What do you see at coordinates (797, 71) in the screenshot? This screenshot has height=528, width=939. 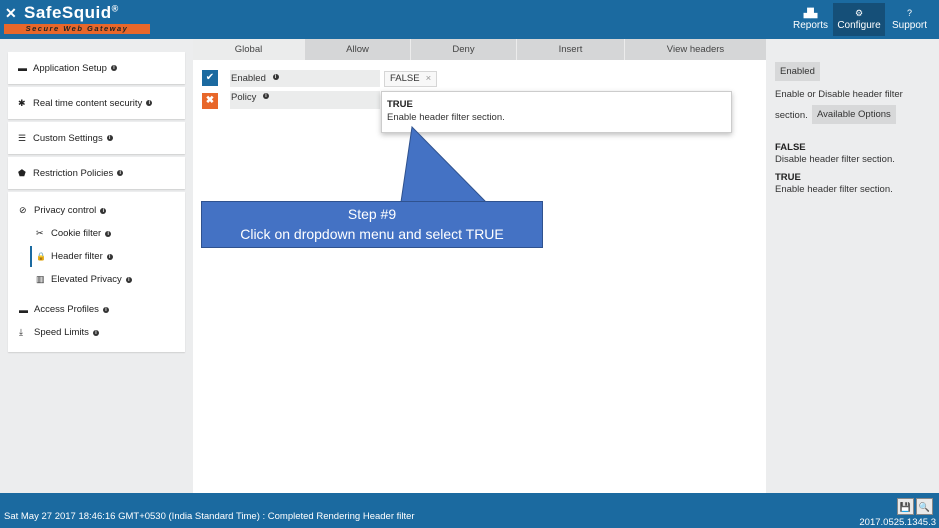 I see `enabled-info-button: Enabled` at bounding box center [797, 71].